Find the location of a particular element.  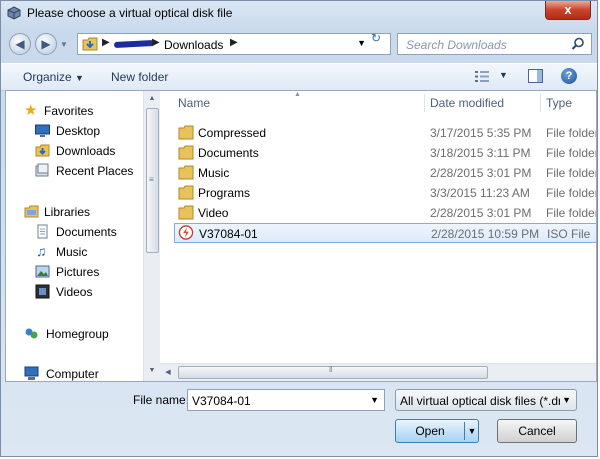

nav-scroll-thumb: ≡ is located at coordinates (152, 180).